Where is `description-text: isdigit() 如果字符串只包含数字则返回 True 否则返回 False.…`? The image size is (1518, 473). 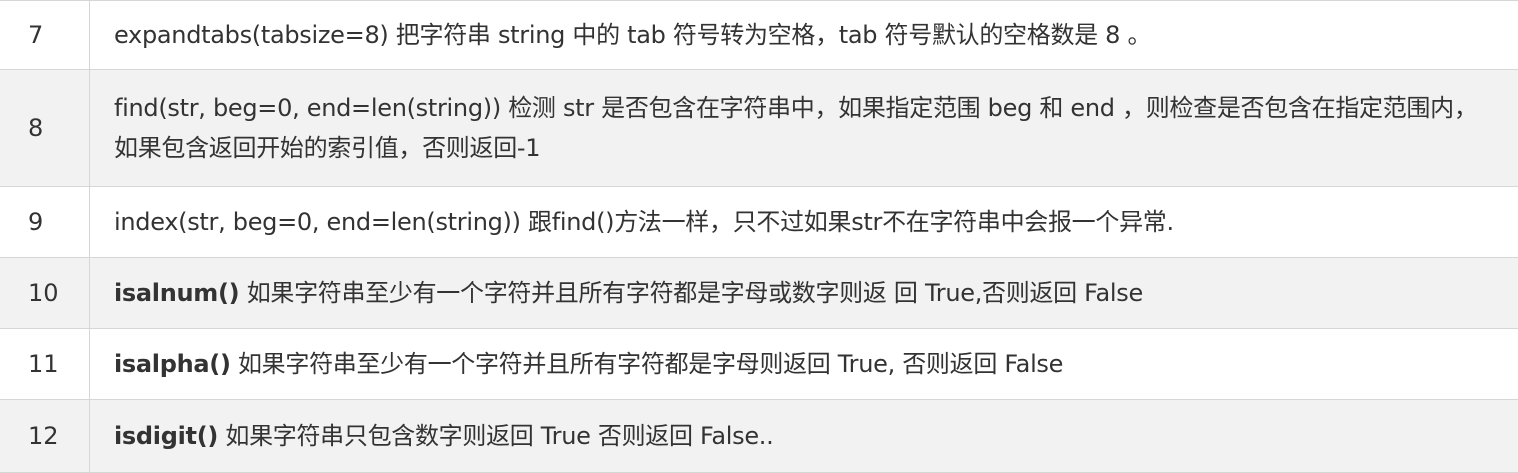 description-text: isdigit() 如果字符串只包含数字则返回 True 否则返回 False.… is located at coordinates (444, 436).